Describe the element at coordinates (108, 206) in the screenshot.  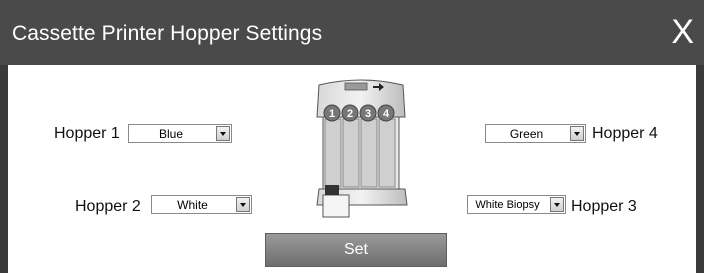
I see `hopper-2-label: Hopper 2` at that location.